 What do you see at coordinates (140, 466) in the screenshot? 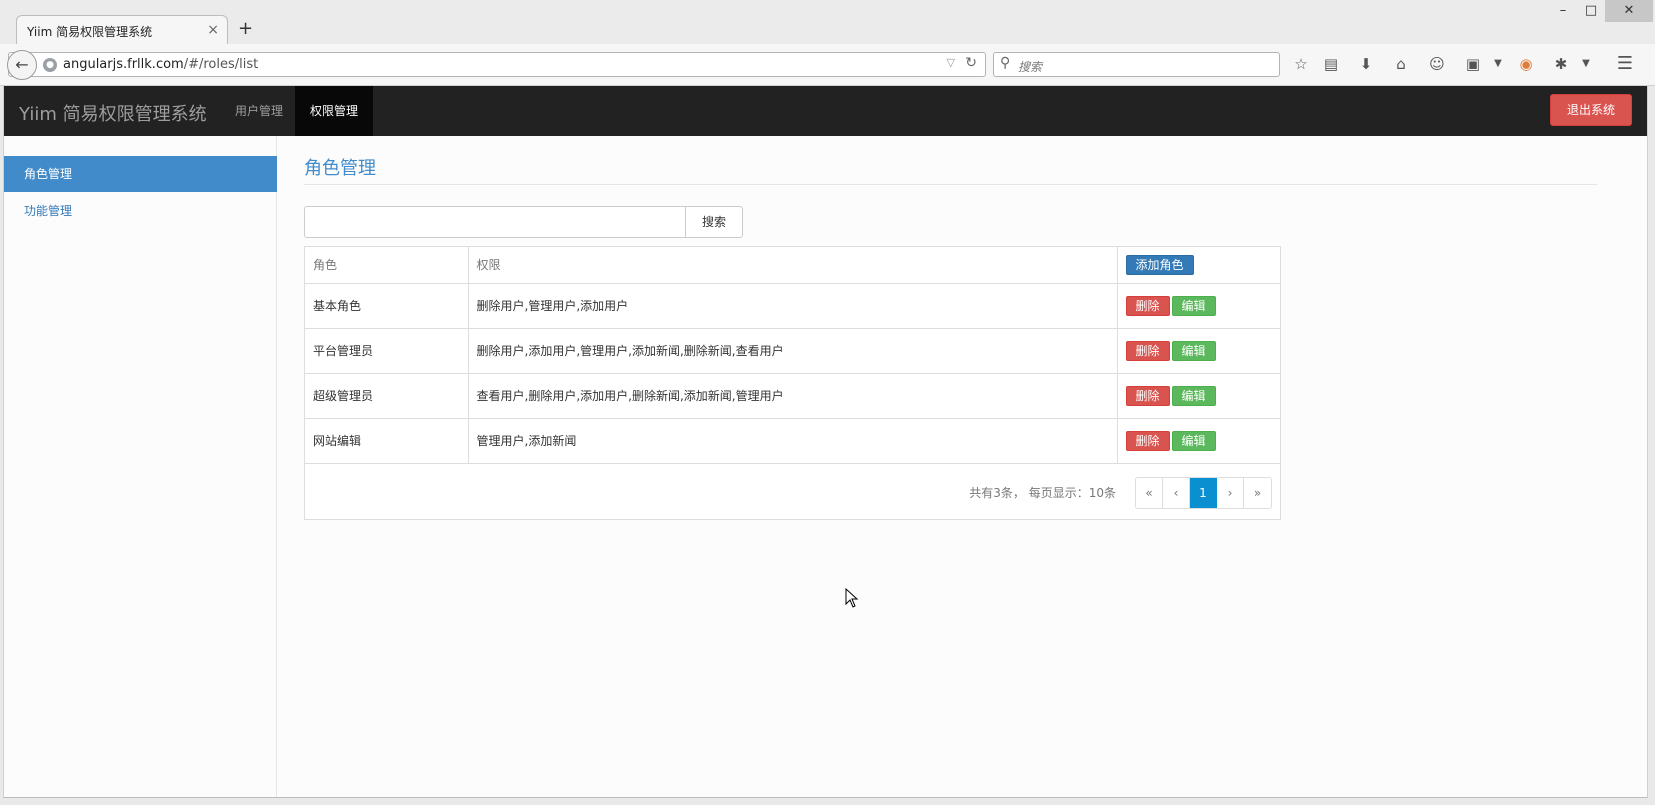
I see `sidebar: 角色管理 功能管理` at bounding box center [140, 466].